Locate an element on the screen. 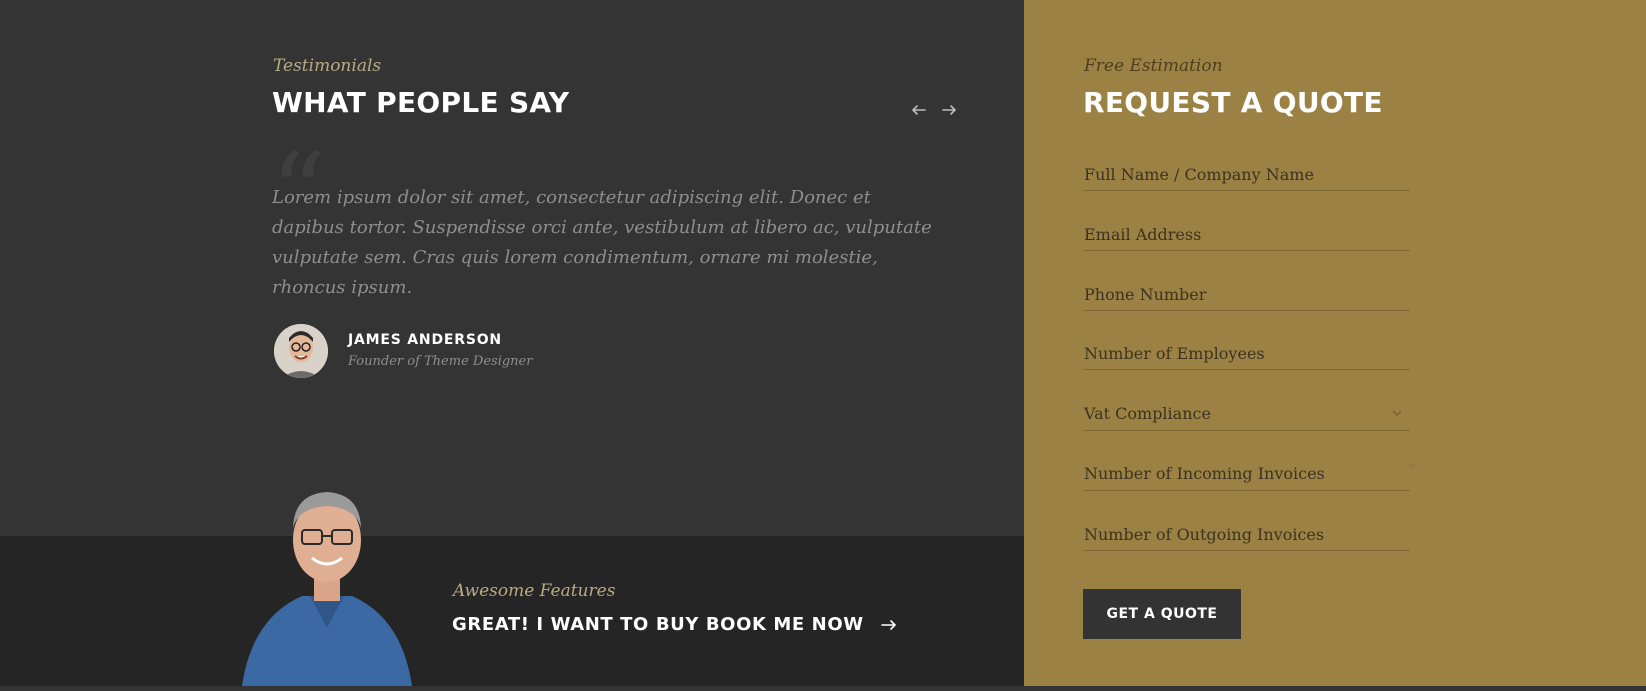  testimonials-eyebrow: Testimonials is located at coordinates (327, 66).